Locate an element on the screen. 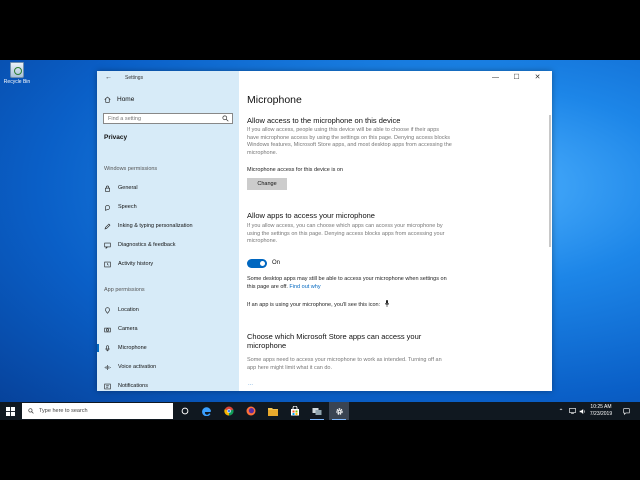 The width and height of the screenshot is (640, 480). edge-icon is located at coordinates (206, 411).